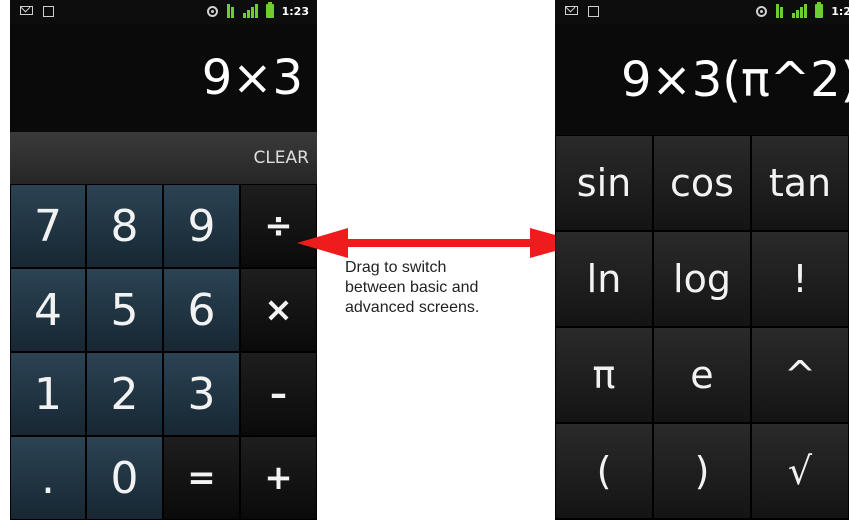 Image resolution: width=849 pixels, height=520 pixels. Describe the element at coordinates (800, 279) in the screenshot. I see `factorial-key: !` at that location.